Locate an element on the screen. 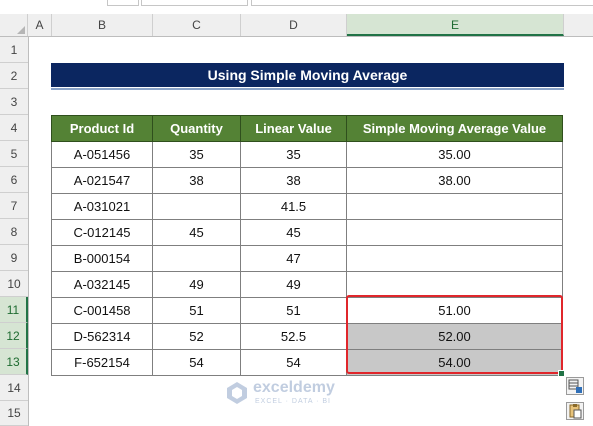 The image size is (593, 426). cell-linear-value: 41.5 is located at coordinates (293, 206).